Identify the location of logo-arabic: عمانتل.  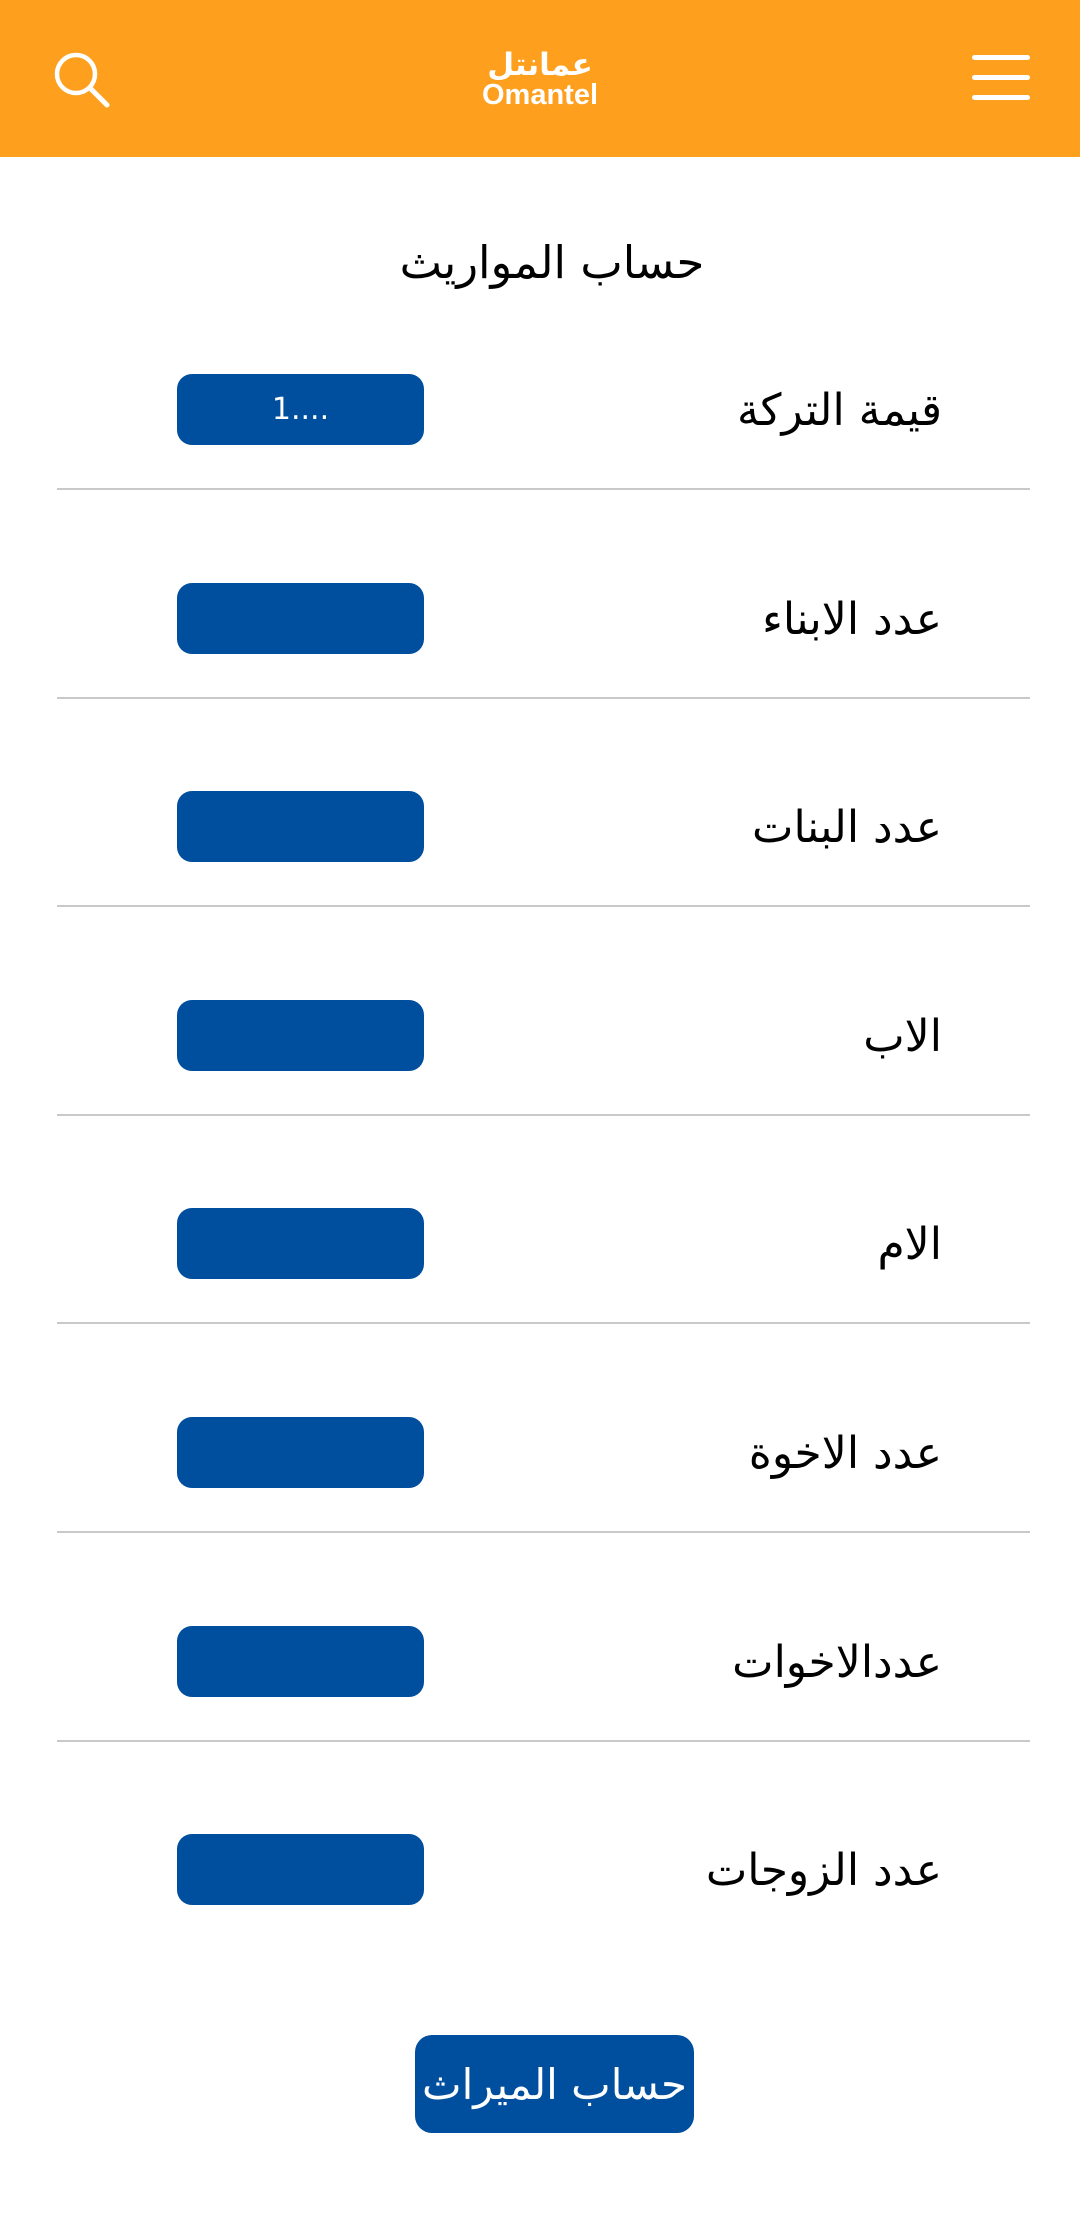
(540, 65).